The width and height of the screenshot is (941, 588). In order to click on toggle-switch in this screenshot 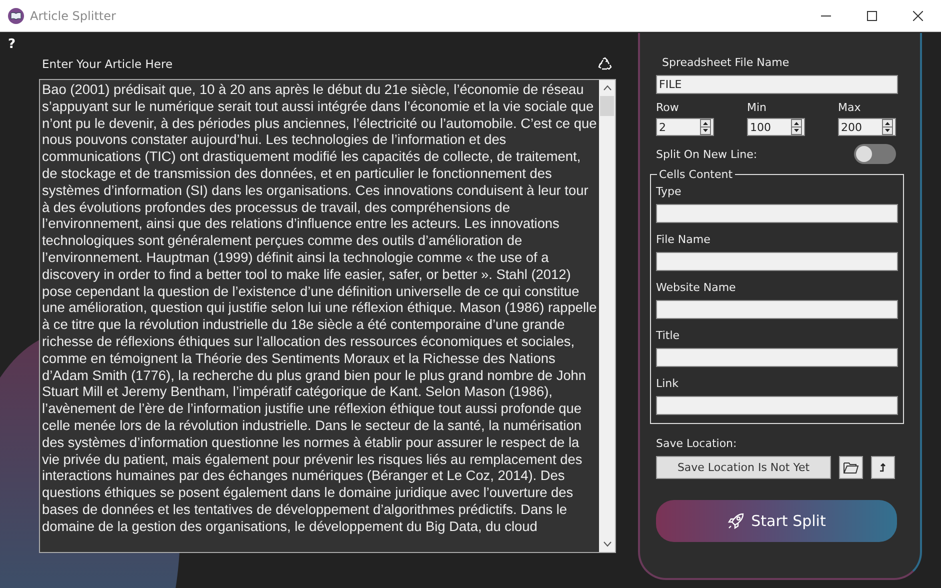, I will do `click(875, 154)`.